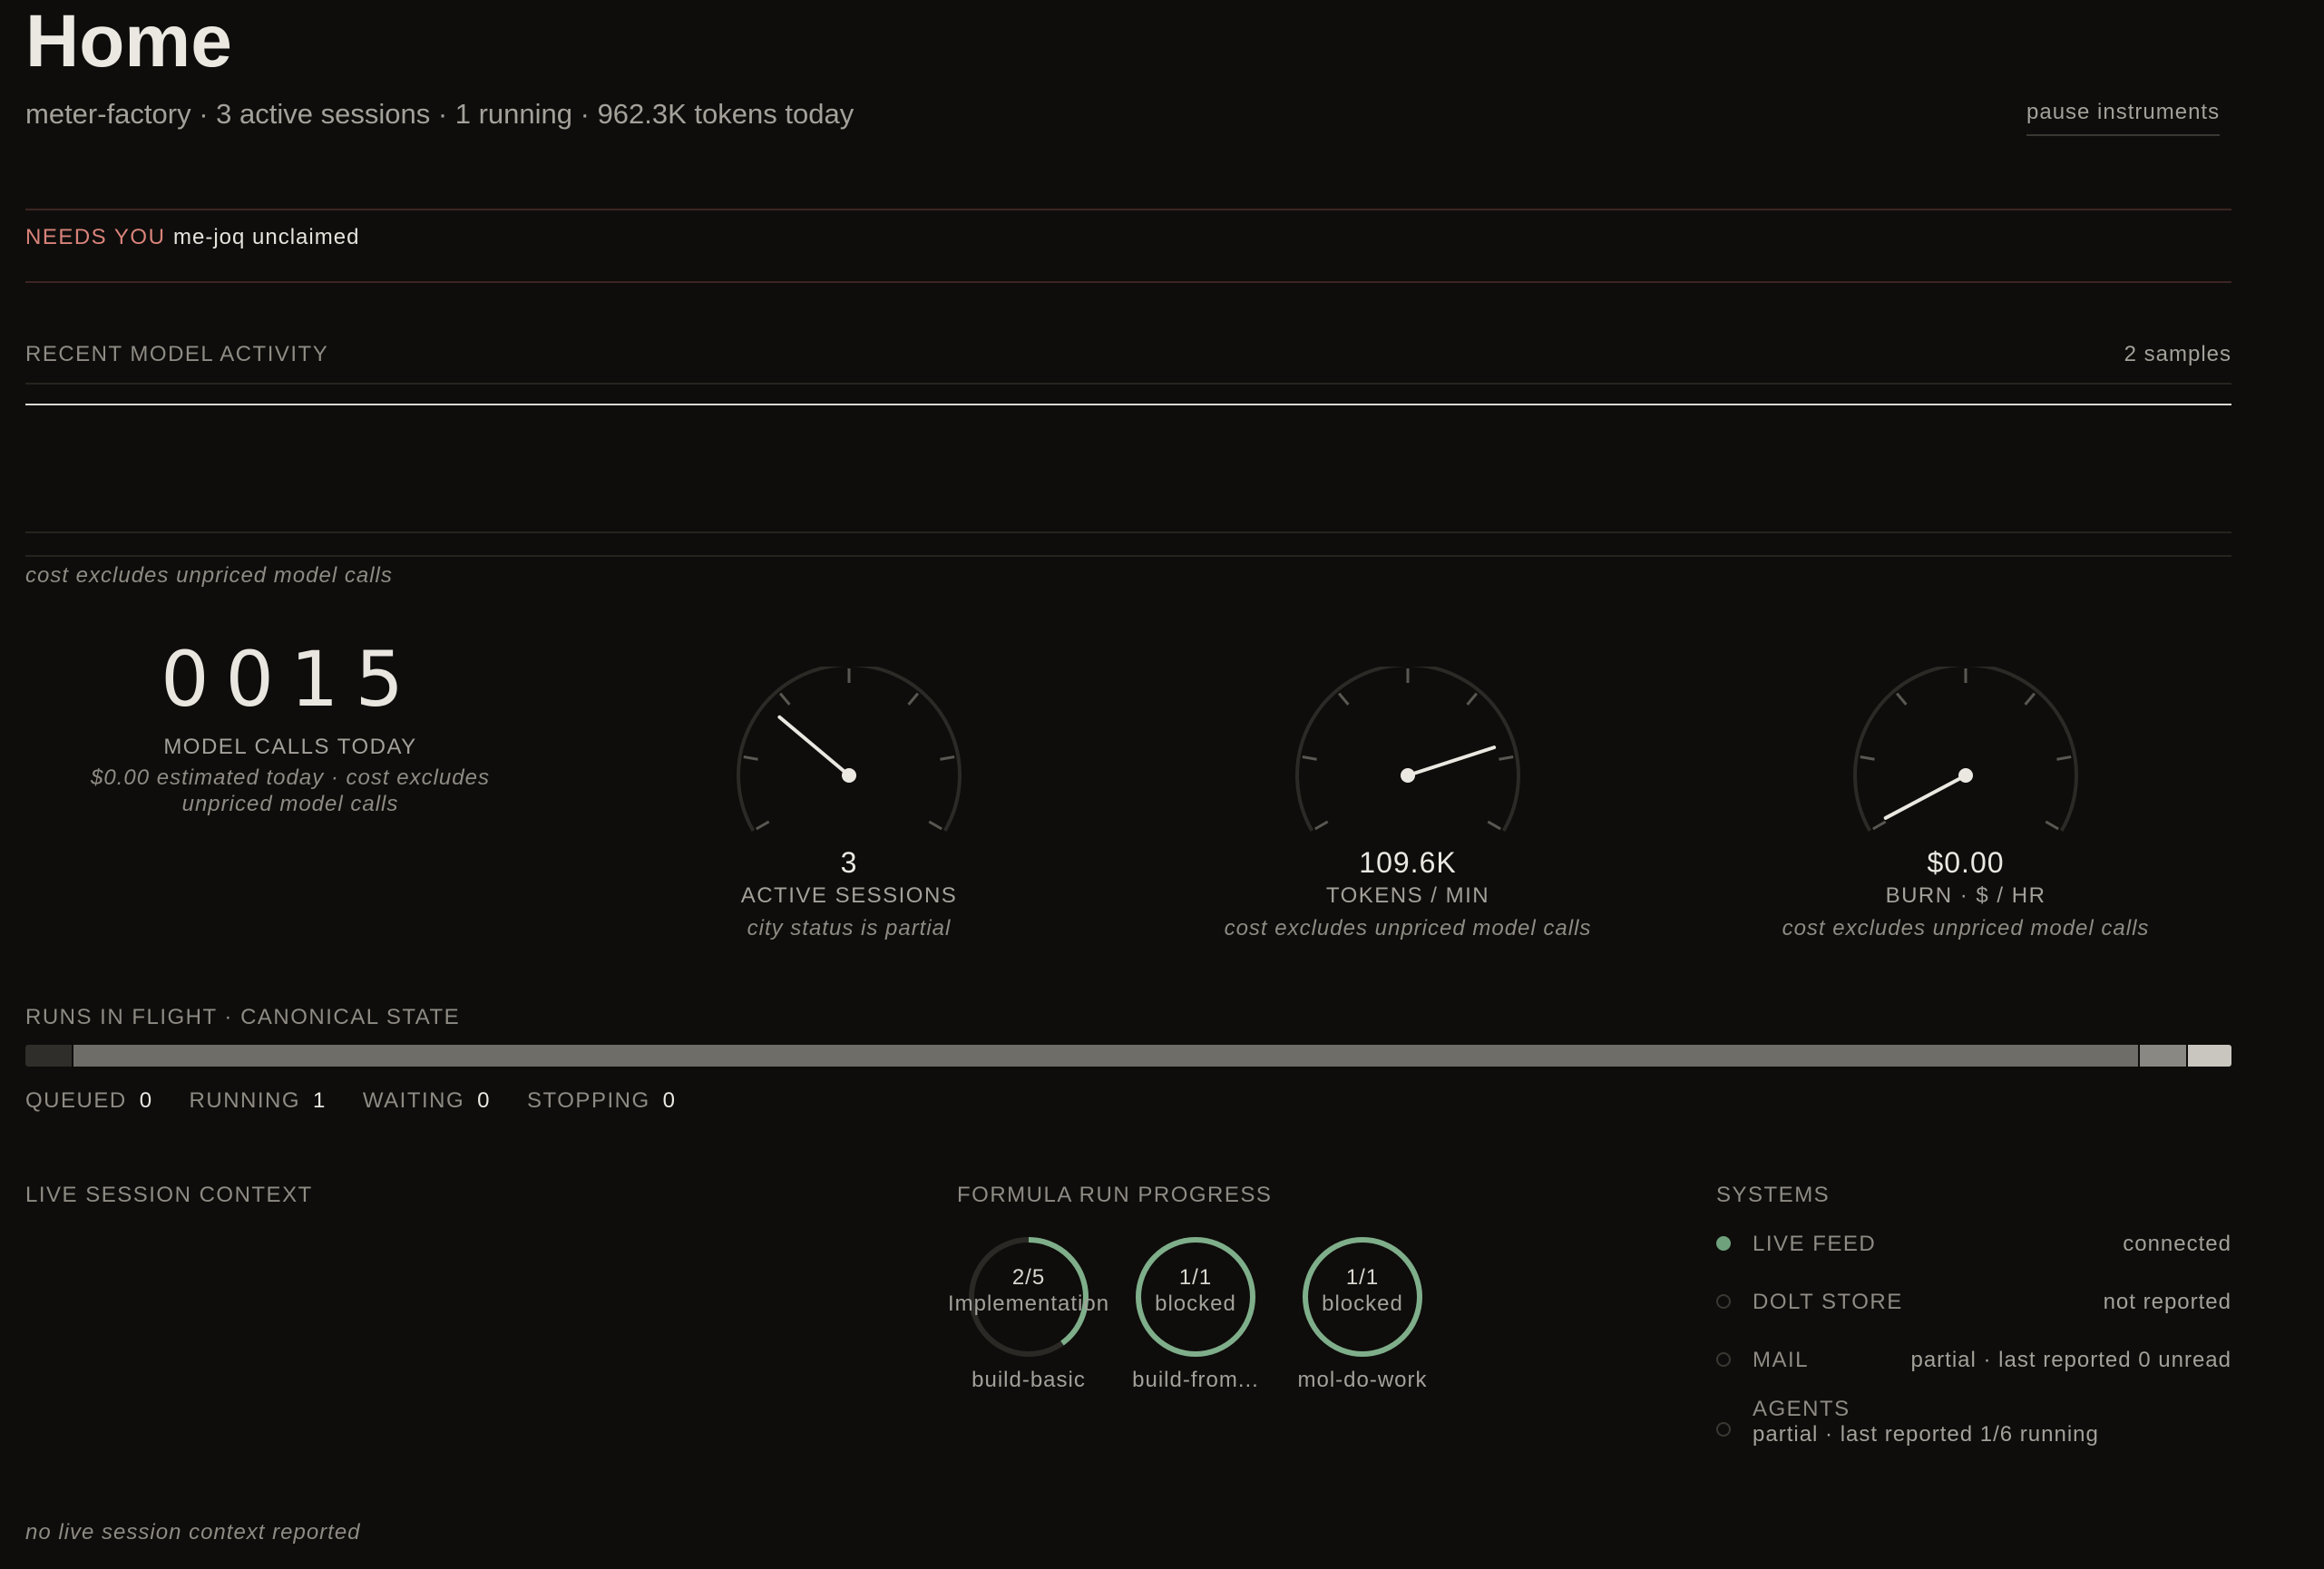 Image resolution: width=2324 pixels, height=1569 pixels. Describe the element at coordinates (177, 354) in the screenshot. I see `activity-title: RECENT MODEL ACTIVITY` at that location.